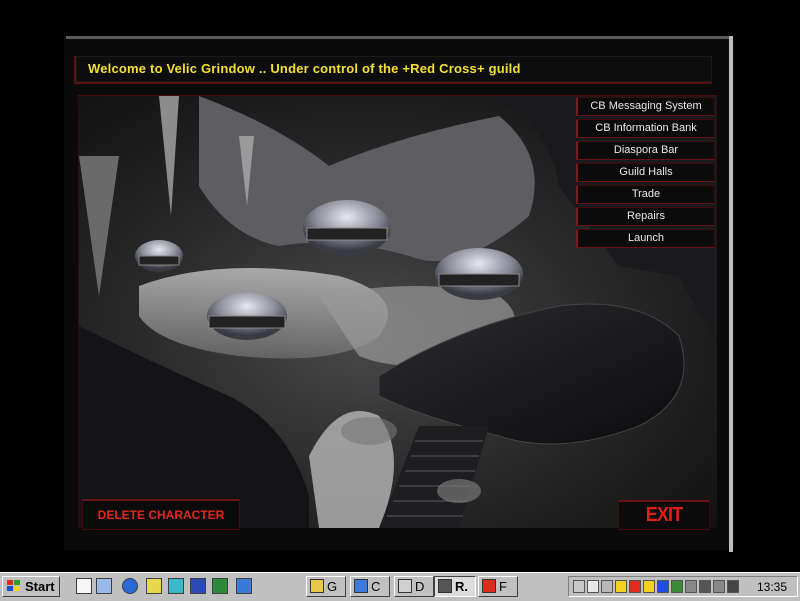 This screenshot has height=601, width=800. Describe the element at coordinates (104, 586) in the screenshot. I see `find-icon` at that location.